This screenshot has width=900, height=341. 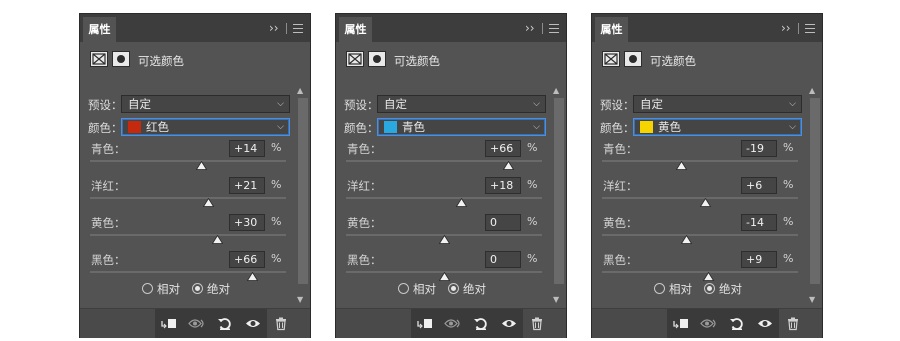 I want to click on slider-value-yellow: -14, so click(x=759, y=222).